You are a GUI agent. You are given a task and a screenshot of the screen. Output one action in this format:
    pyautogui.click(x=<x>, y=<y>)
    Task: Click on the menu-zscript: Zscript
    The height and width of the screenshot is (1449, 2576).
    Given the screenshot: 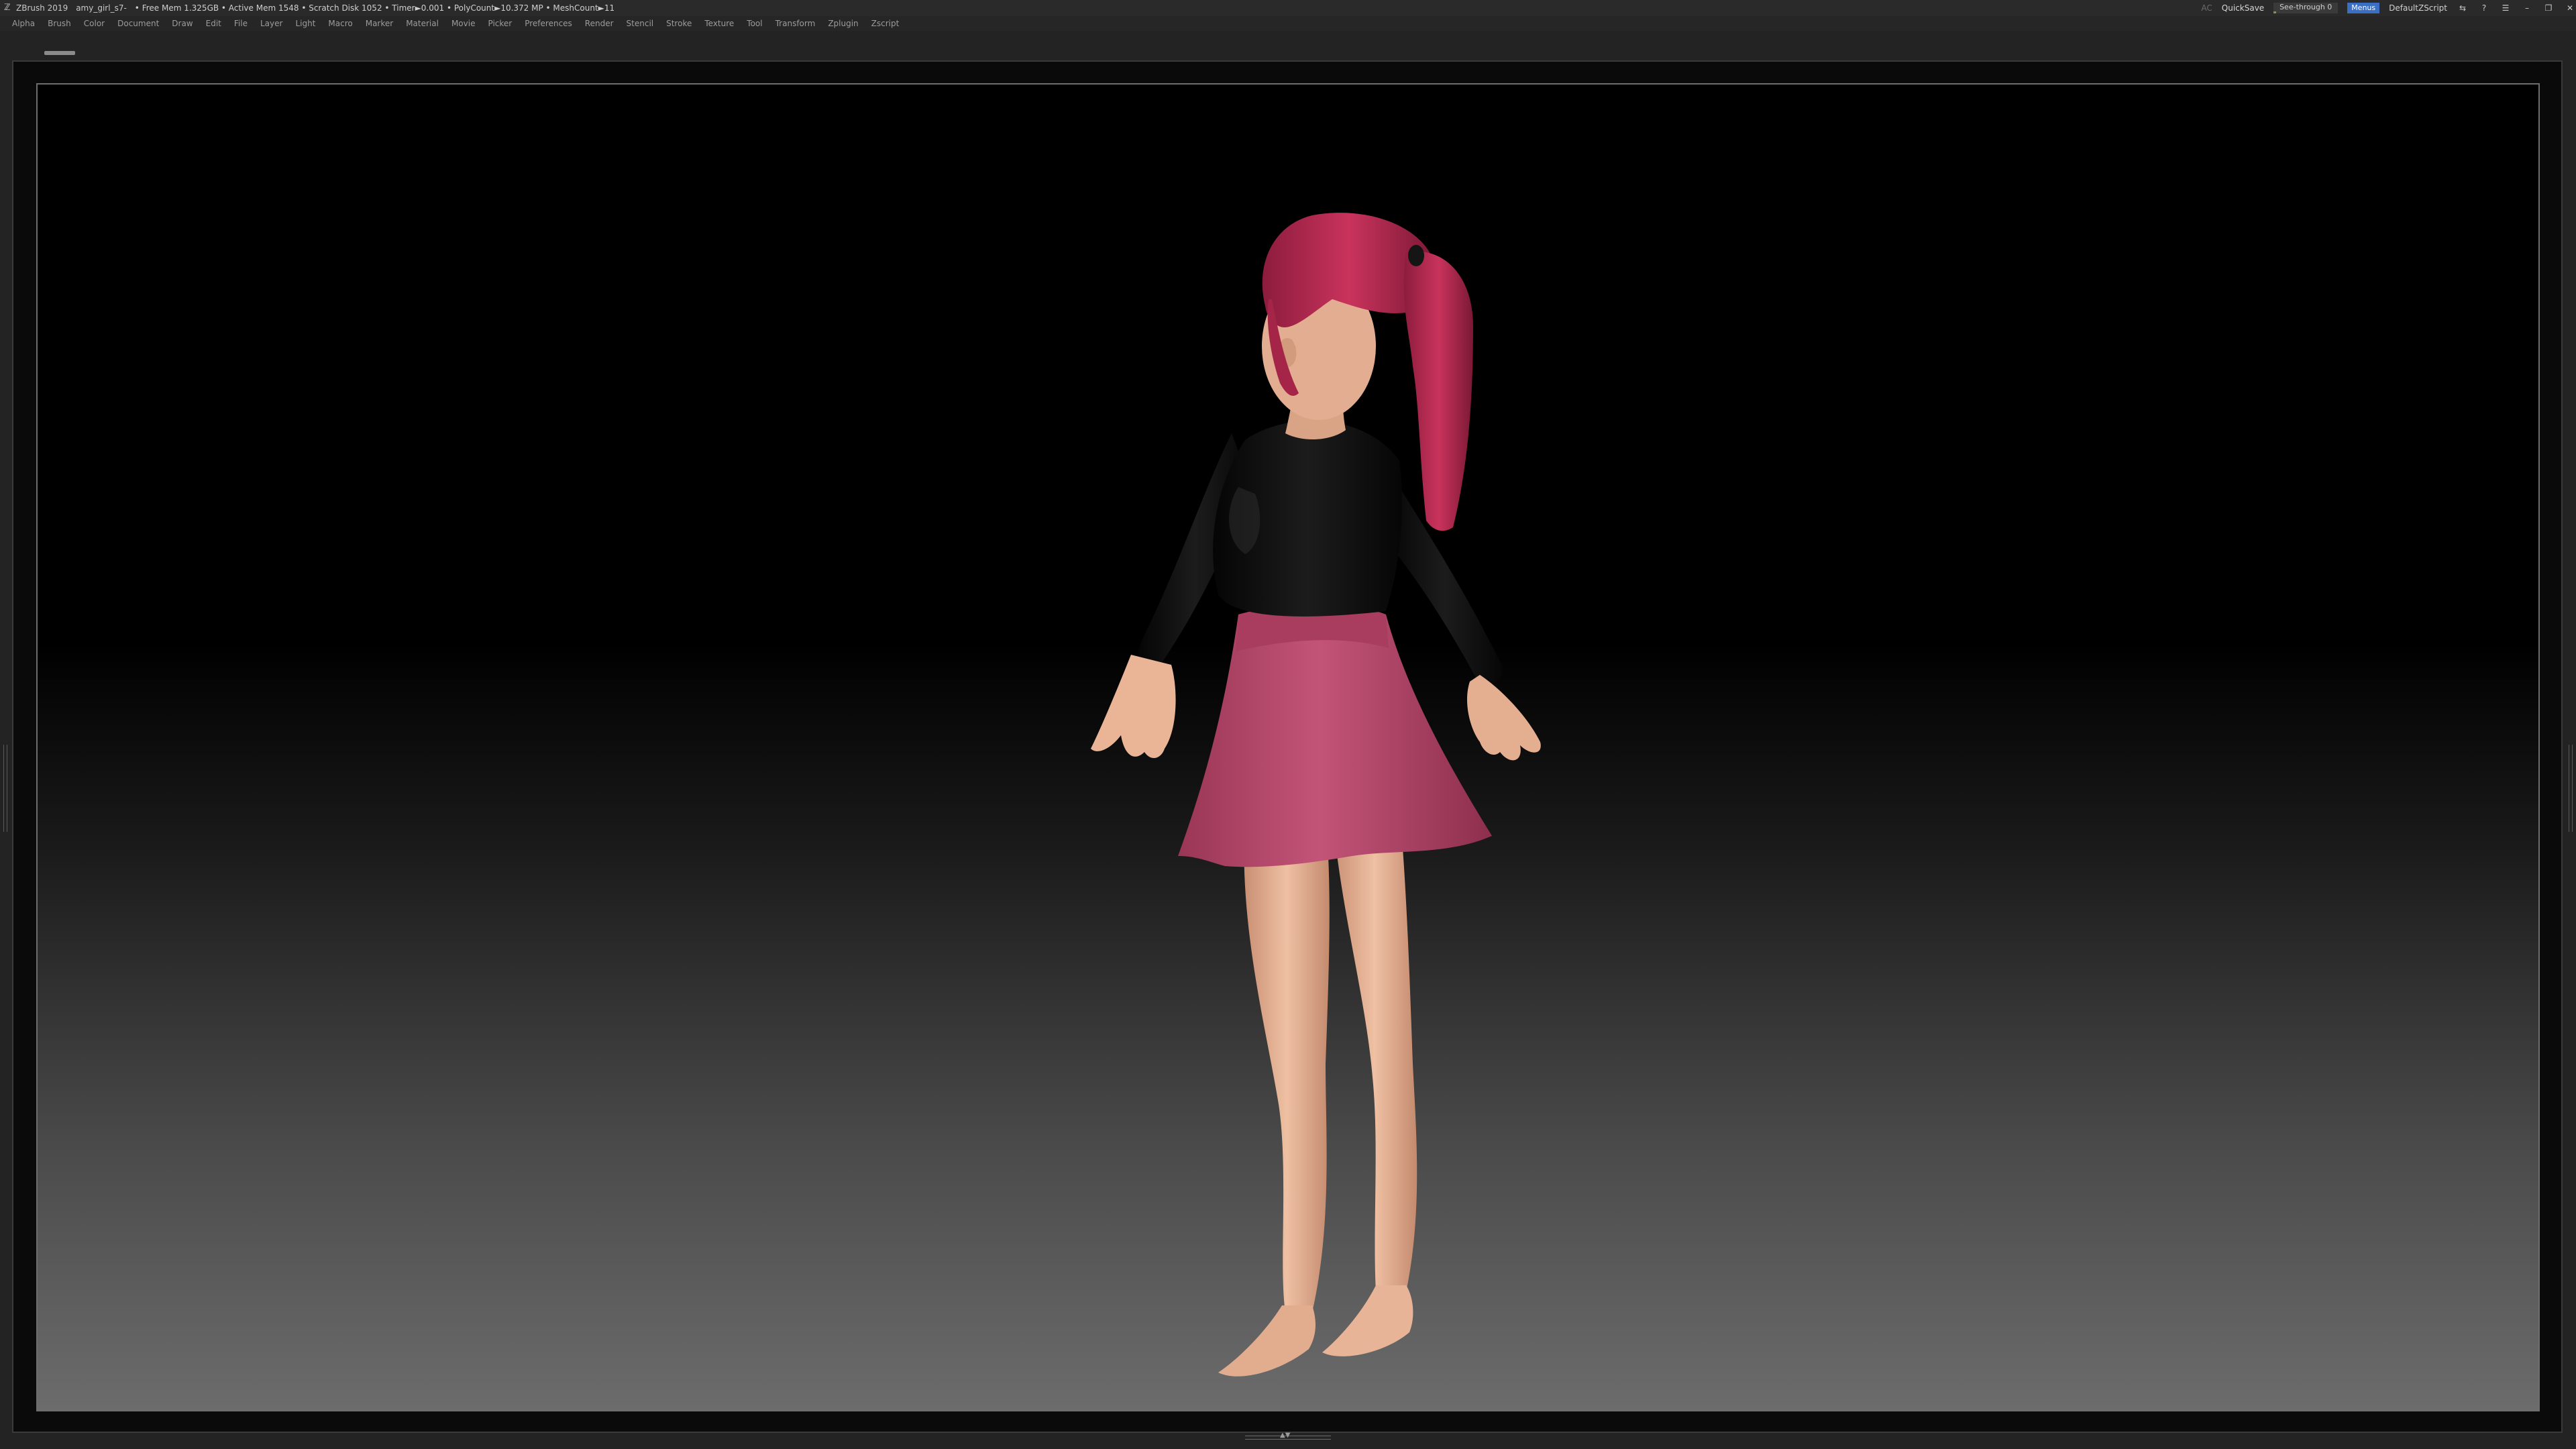 What is the action you would take?
    pyautogui.click(x=885, y=23)
    